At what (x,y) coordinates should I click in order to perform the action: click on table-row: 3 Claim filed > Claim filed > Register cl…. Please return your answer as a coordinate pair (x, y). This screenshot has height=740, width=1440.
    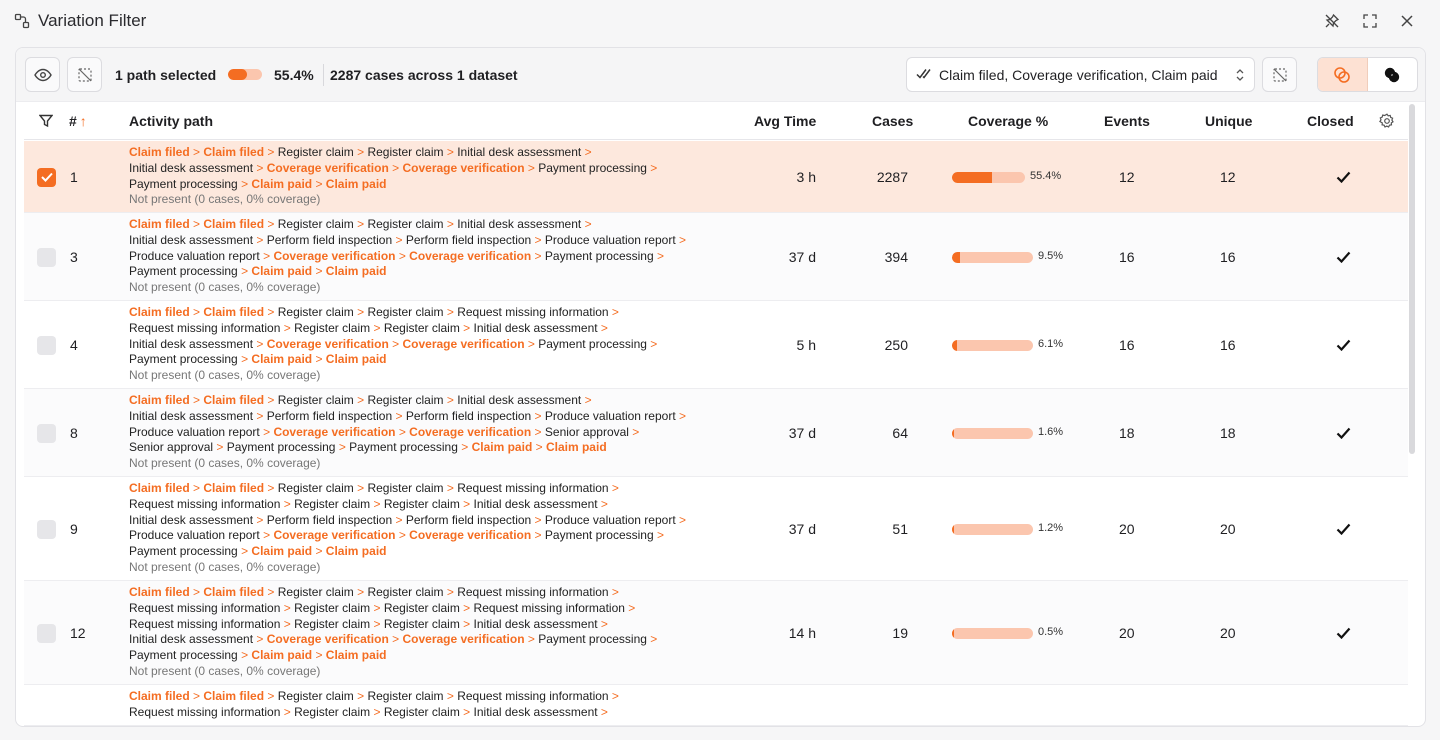
    Looking at the image, I should click on (716, 257).